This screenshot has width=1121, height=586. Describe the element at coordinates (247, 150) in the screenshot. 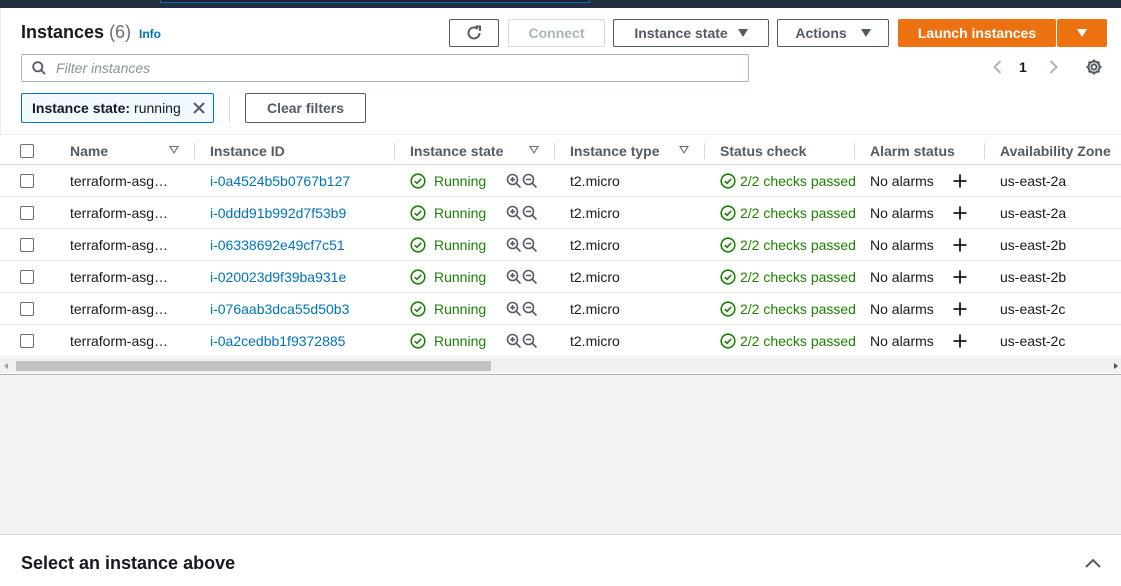

I see `column-header-instance-id: Instance ID` at that location.